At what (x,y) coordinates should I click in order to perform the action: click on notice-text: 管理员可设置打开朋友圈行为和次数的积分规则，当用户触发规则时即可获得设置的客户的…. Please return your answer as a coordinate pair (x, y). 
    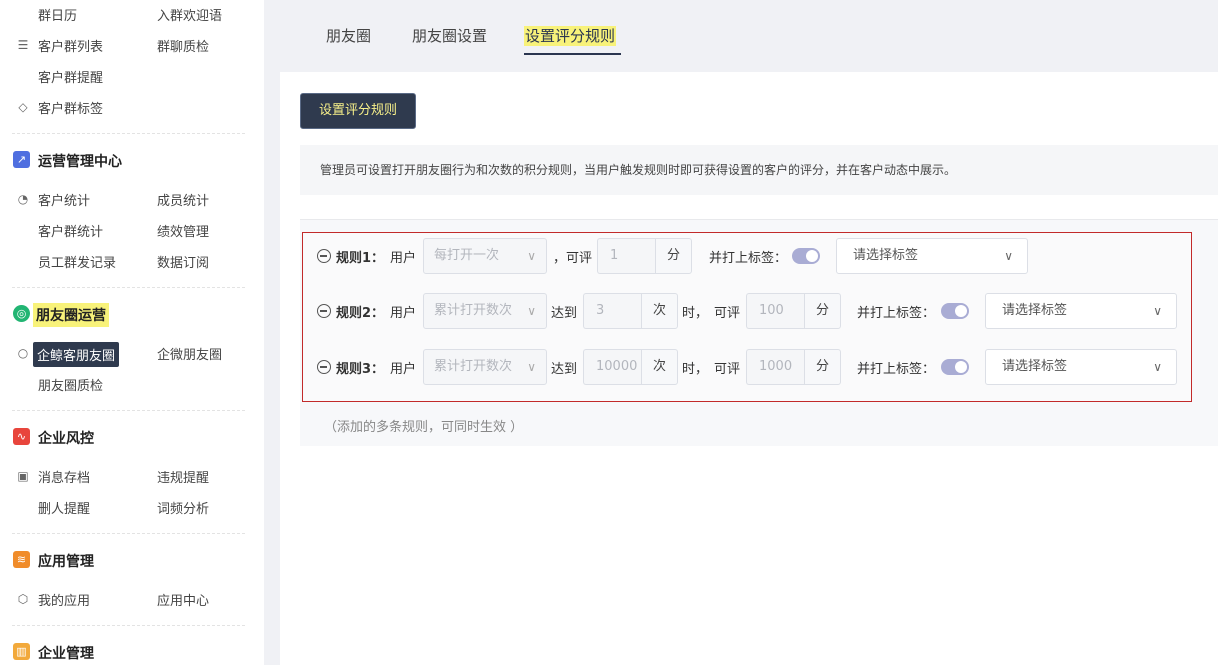
    Looking at the image, I should click on (759, 170).